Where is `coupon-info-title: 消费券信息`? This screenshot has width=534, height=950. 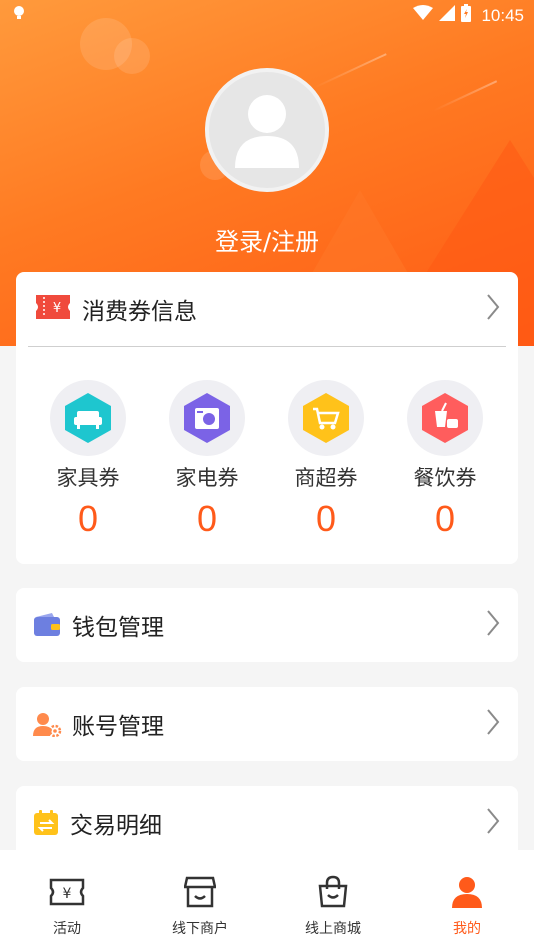 coupon-info-title: 消费券信息 is located at coordinates (139, 312).